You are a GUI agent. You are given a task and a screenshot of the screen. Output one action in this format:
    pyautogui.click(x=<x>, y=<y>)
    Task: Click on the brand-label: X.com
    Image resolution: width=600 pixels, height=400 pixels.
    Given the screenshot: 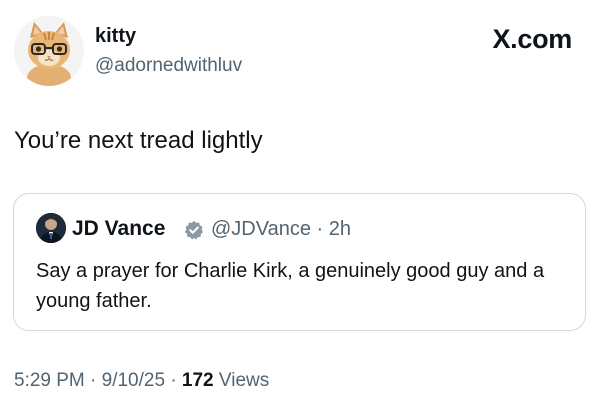 What is the action you would take?
    pyautogui.click(x=532, y=39)
    